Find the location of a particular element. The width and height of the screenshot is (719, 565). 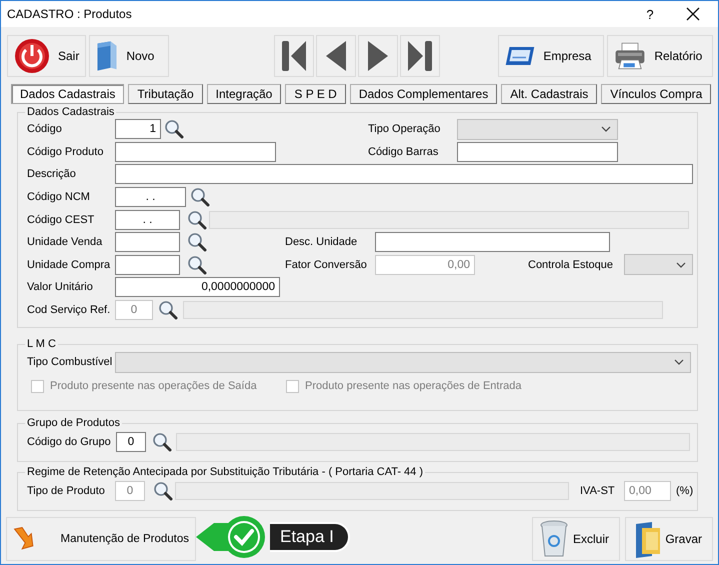

exit-button: Sair is located at coordinates (46, 56).